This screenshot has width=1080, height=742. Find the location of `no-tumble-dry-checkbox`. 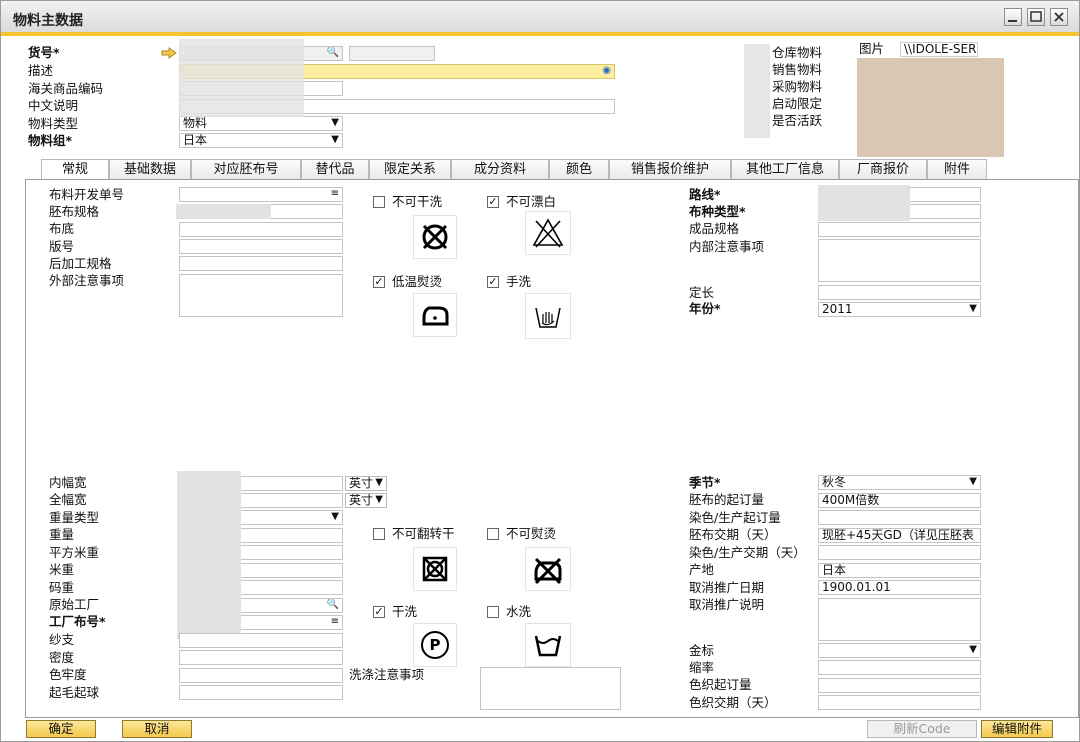

no-tumble-dry-checkbox is located at coordinates (379, 534).